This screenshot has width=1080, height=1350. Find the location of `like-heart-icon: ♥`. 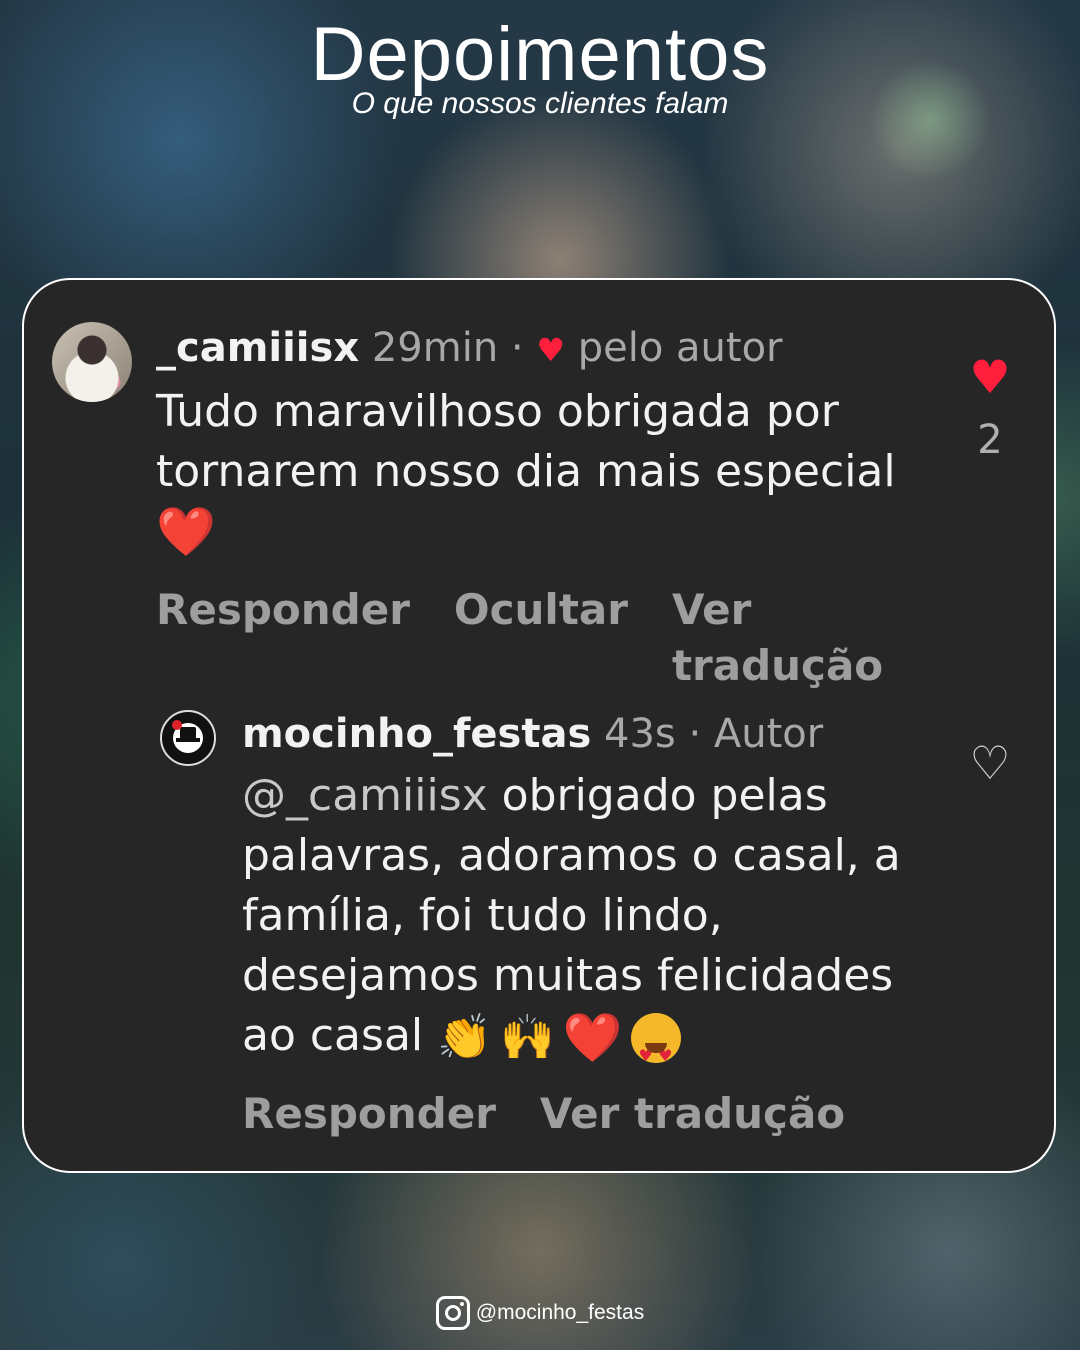

like-heart-icon: ♥ is located at coordinates (990, 377).